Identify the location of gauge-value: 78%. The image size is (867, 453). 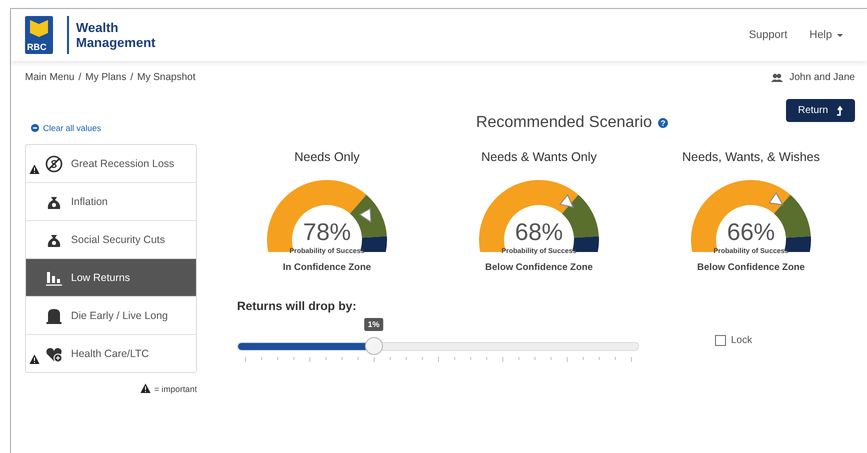
(327, 233).